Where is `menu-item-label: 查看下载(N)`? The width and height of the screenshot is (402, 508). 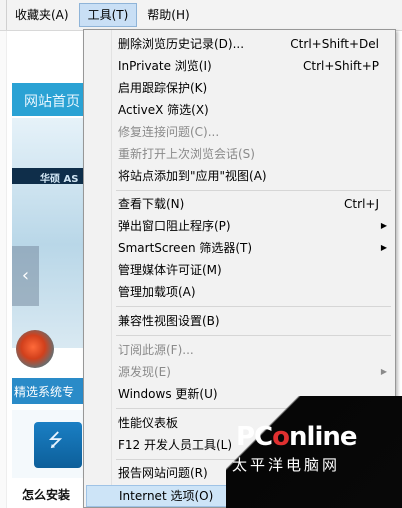
menu-item-label: 查看下载(N) is located at coordinates (151, 204).